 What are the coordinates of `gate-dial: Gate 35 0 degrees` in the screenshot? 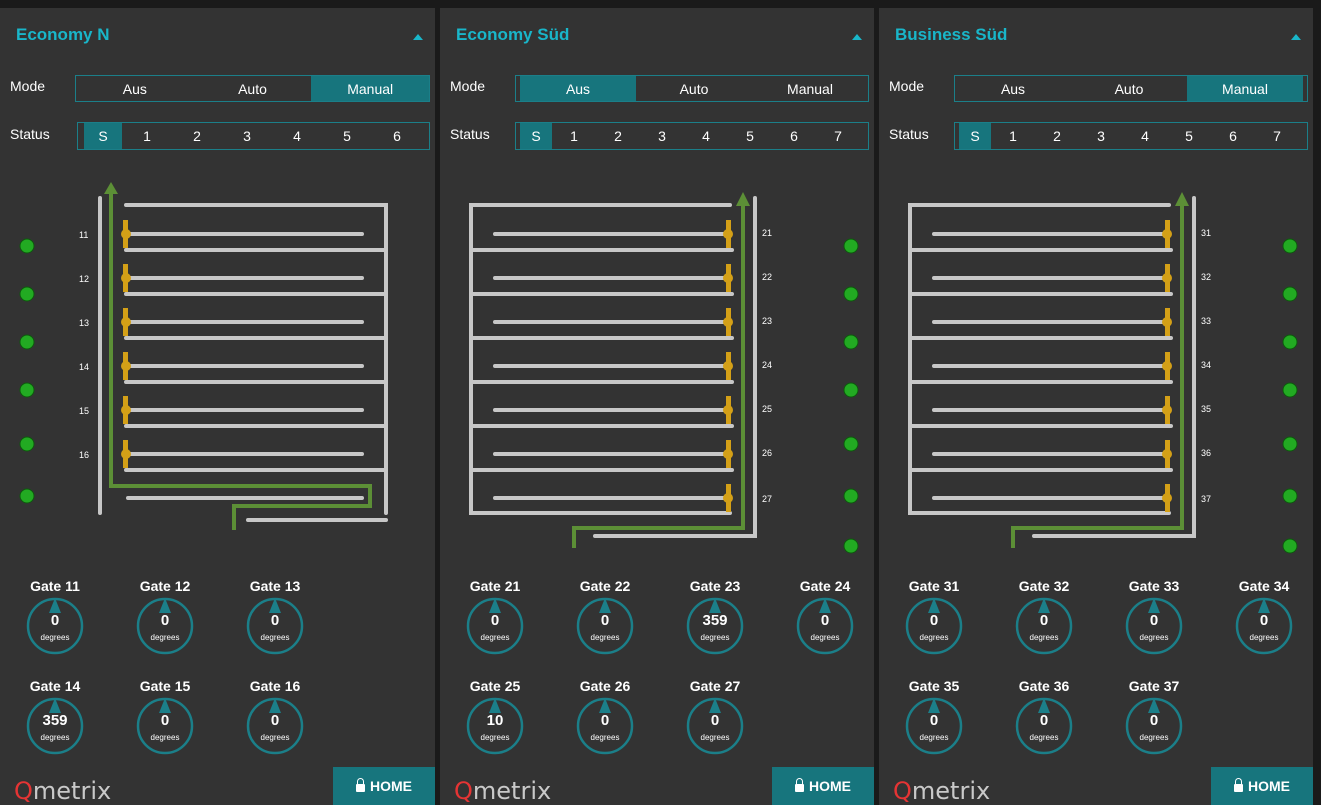 It's located at (934, 717).